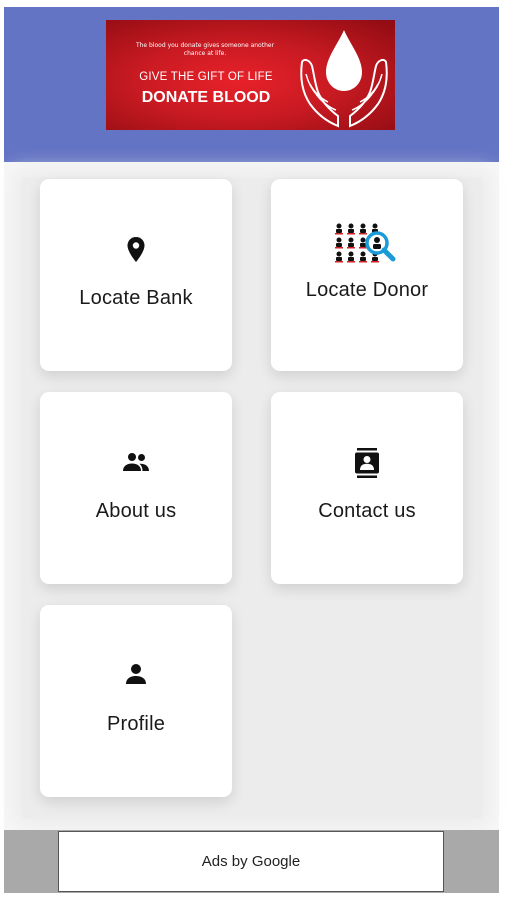 This screenshot has height=900, width=508. I want to click on location-pin-icon, so click(136, 250).